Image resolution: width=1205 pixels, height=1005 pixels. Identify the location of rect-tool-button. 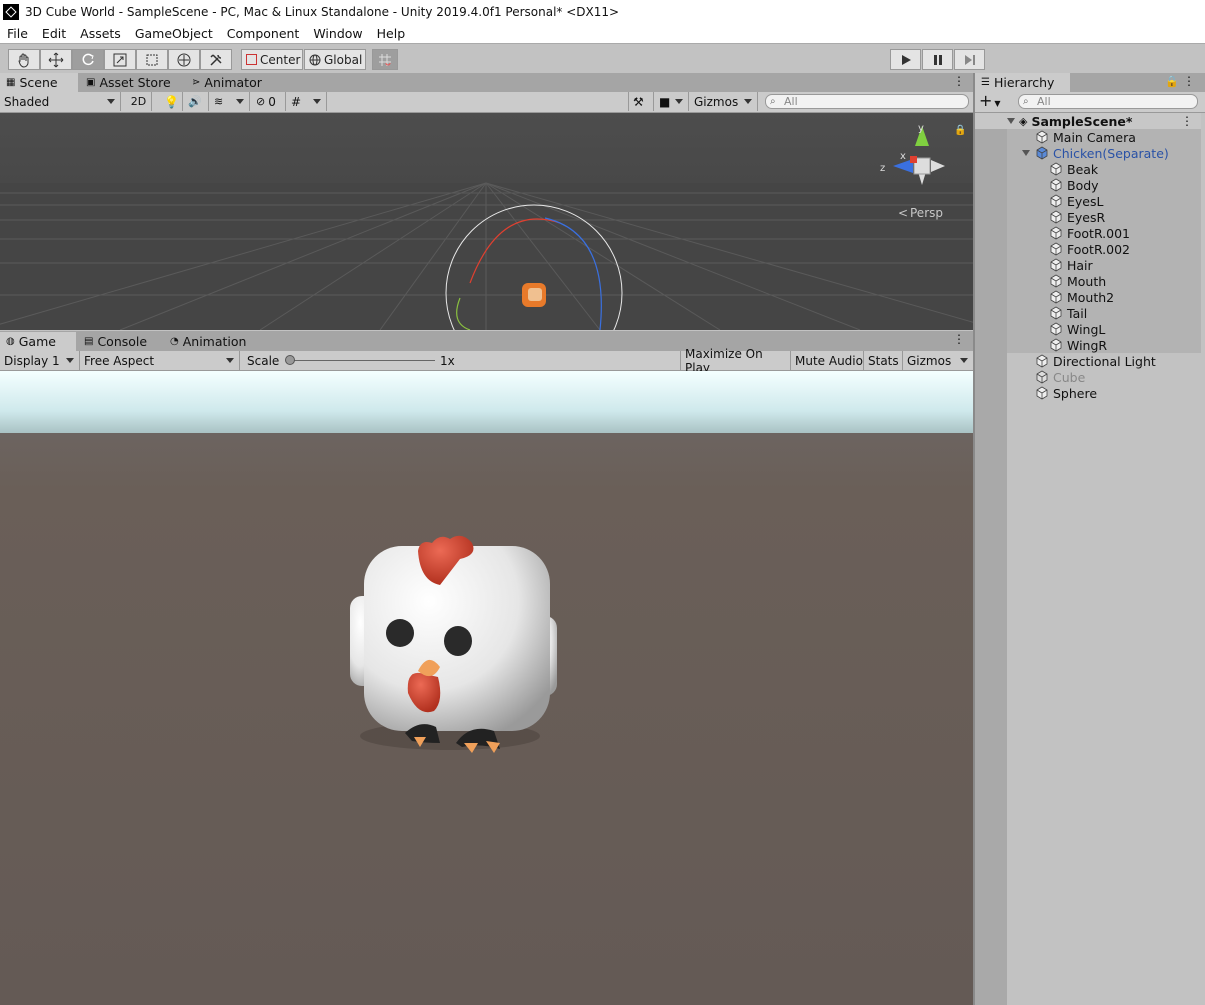
(152, 59).